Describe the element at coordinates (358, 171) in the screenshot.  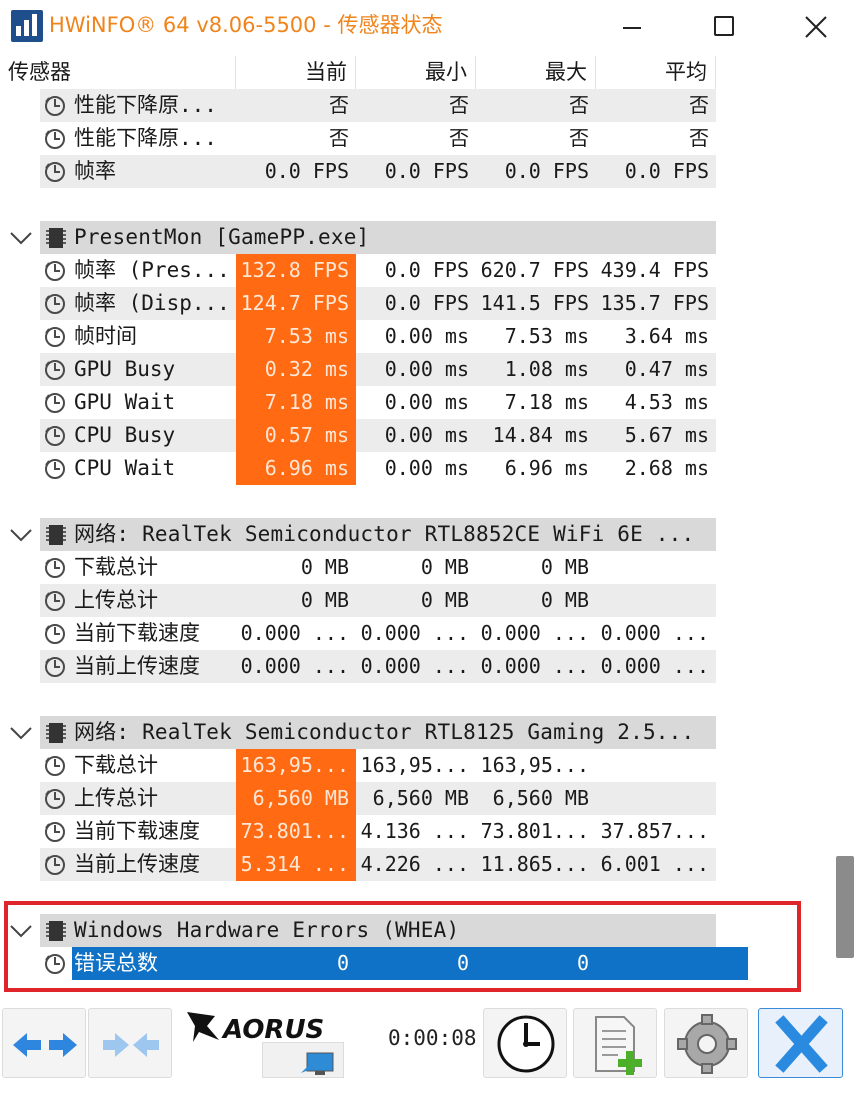
I see `sensor-row: 帧率 0.0 FPS 0.0 FPS 0.0 FPS 0.0 FPS` at that location.